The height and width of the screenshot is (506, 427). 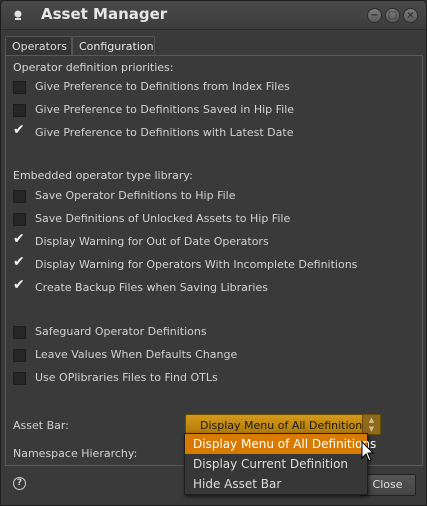 I want to click on dropdown-option-current-definition: Display Current Definition, so click(x=276, y=464).